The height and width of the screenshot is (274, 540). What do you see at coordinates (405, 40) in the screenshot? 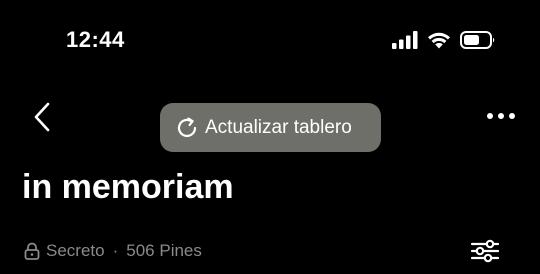
I see `cellular-signal-icon` at bounding box center [405, 40].